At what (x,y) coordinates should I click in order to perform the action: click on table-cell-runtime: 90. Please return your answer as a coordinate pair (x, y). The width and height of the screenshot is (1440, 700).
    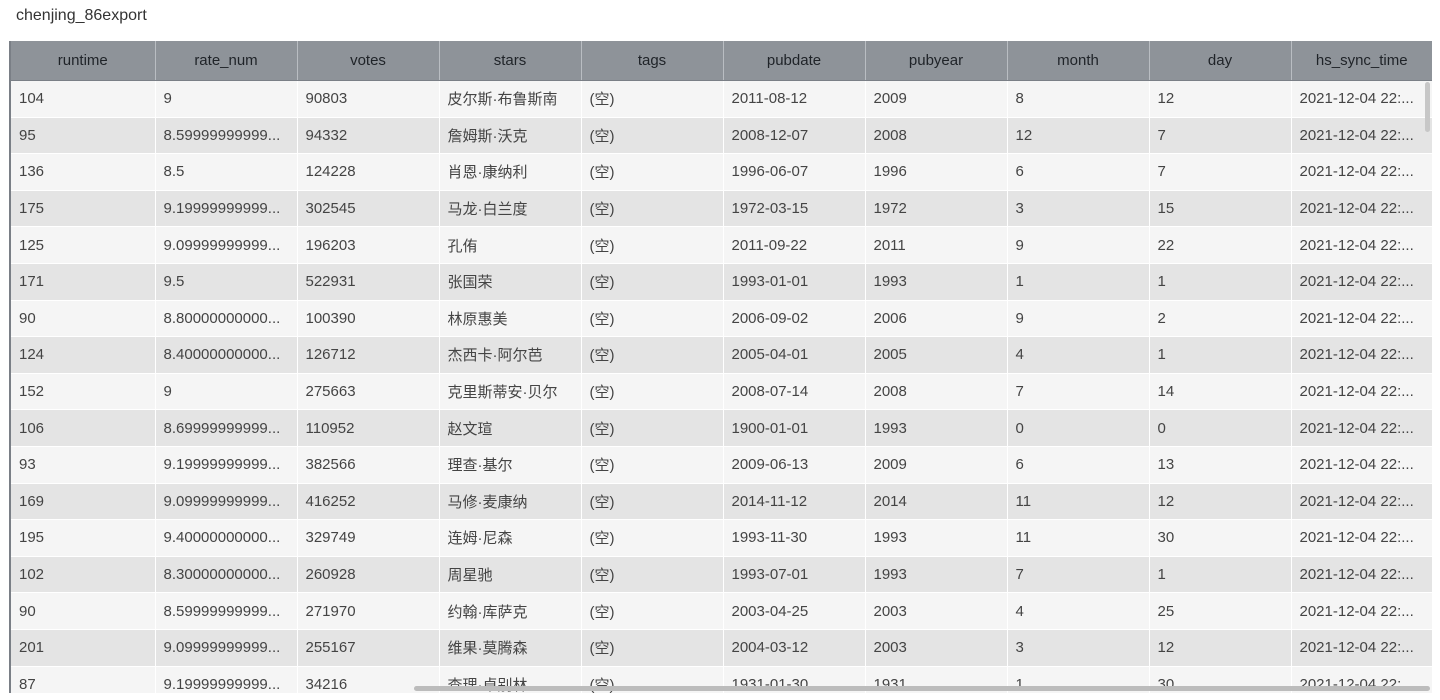
    Looking at the image, I should click on (83, 319).